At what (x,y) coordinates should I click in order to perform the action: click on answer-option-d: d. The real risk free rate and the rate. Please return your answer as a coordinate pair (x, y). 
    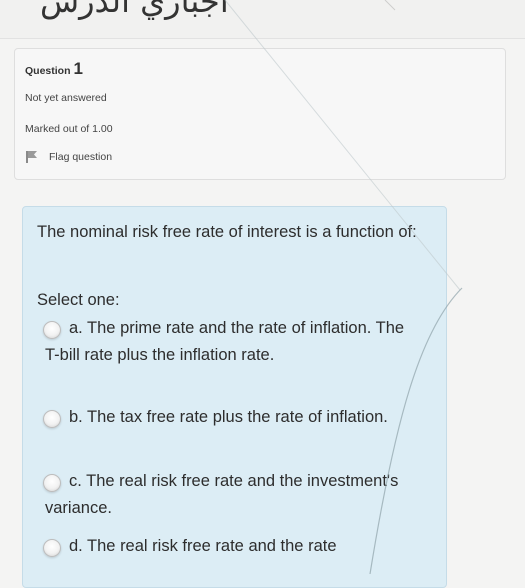
    Looking at the image, I should click on (227, 546).